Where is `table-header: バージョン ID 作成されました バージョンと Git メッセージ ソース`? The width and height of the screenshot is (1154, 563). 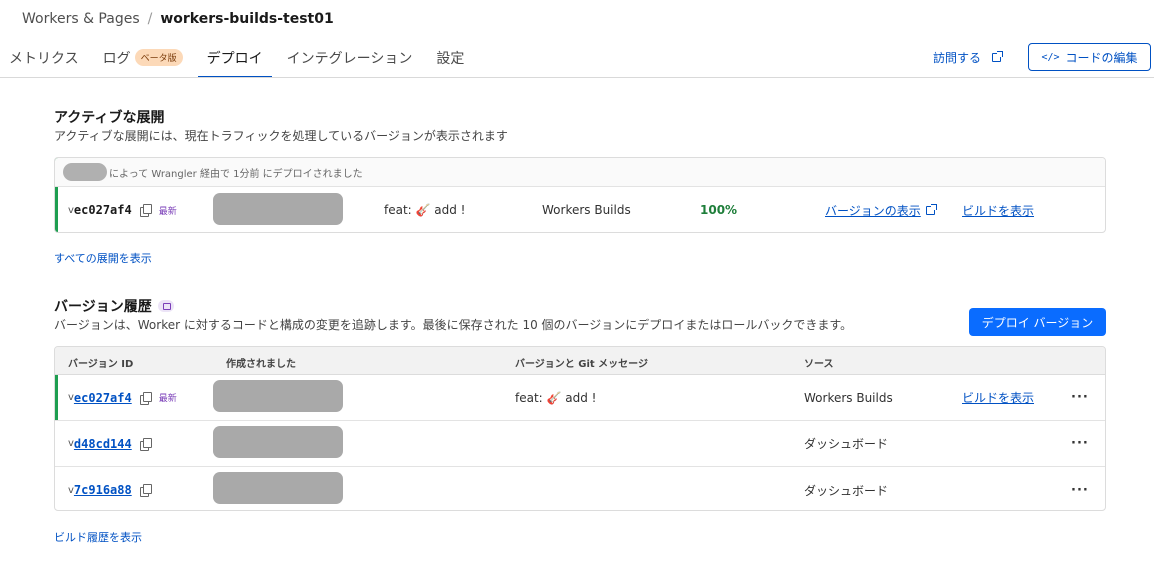
table-header: バージョン ID 作成されました バージョンと Git メッセージ ソース is located at coordinates (580, 361).